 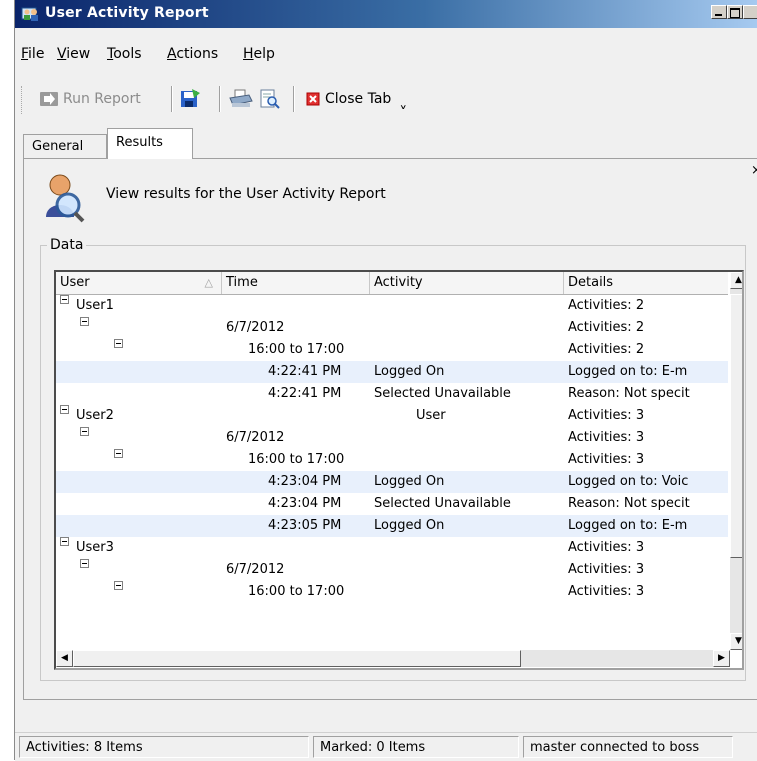 What do you see at coordinates (296, 283) in the screenshot?
I see `column-header-time: Time` at bounding box center [296, 283].